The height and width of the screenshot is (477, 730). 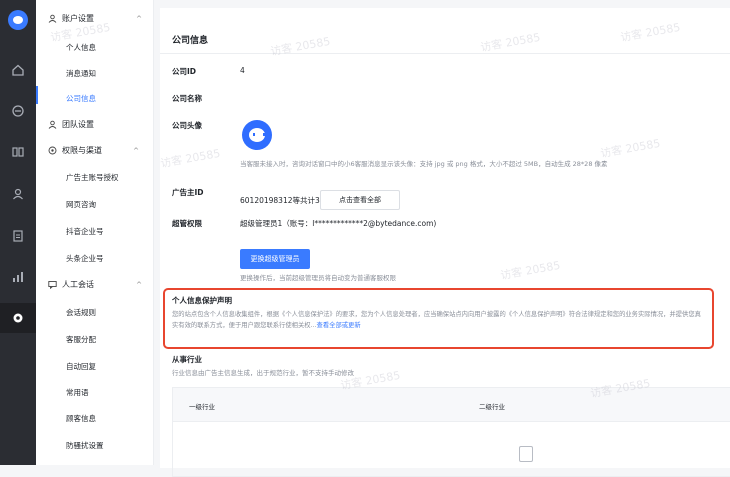 What do you see at coordinates (52, 285) in the screenshot?
I see `chat-bubble-icon` at bounding box center [52, 285].